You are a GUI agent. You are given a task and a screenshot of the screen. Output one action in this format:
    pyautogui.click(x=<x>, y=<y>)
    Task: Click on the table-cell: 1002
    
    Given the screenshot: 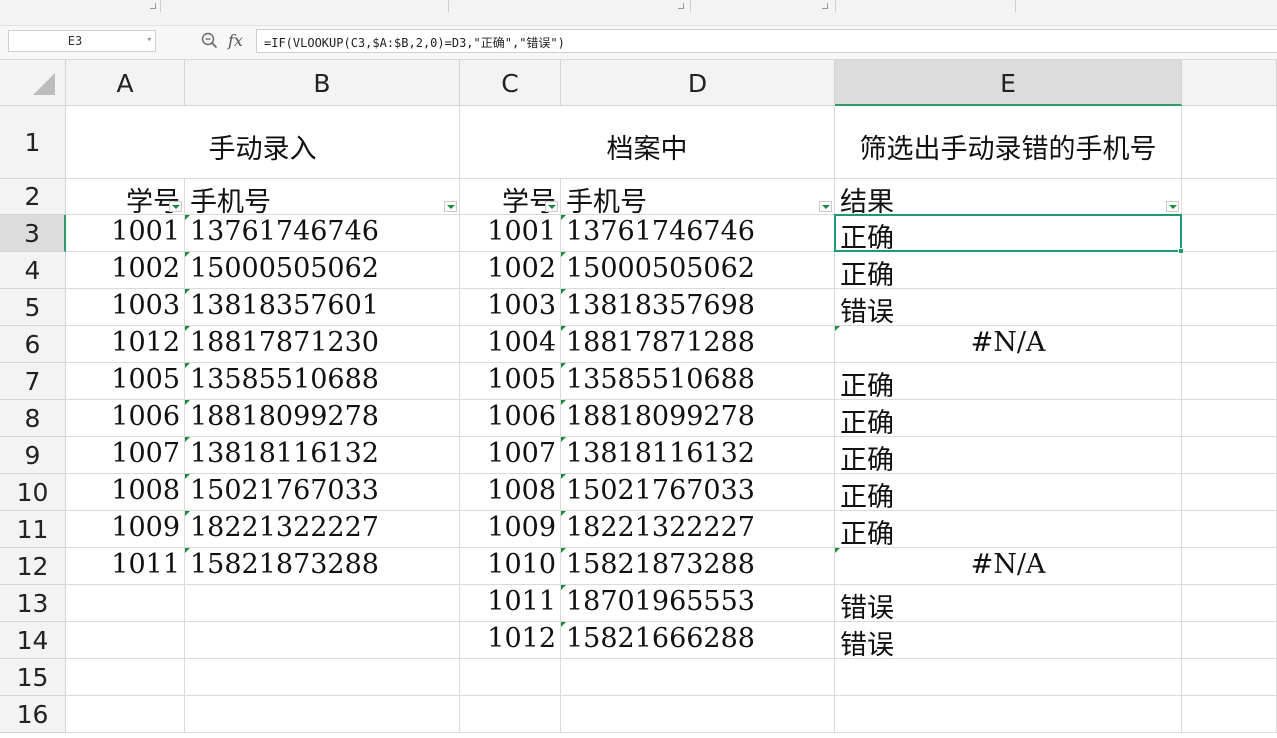 What is the action you would take?
    pyautogui.click(x=125, y=270)
    